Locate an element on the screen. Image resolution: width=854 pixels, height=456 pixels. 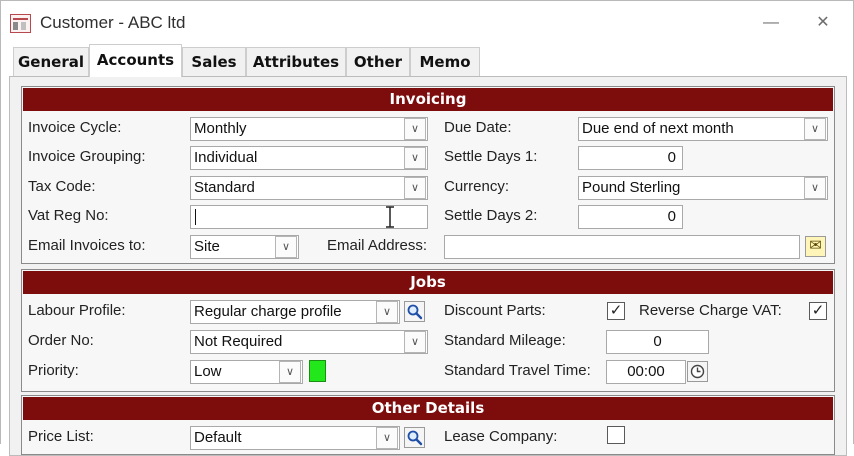
price-list-label: Price List: is located at coordinates (61, 436).